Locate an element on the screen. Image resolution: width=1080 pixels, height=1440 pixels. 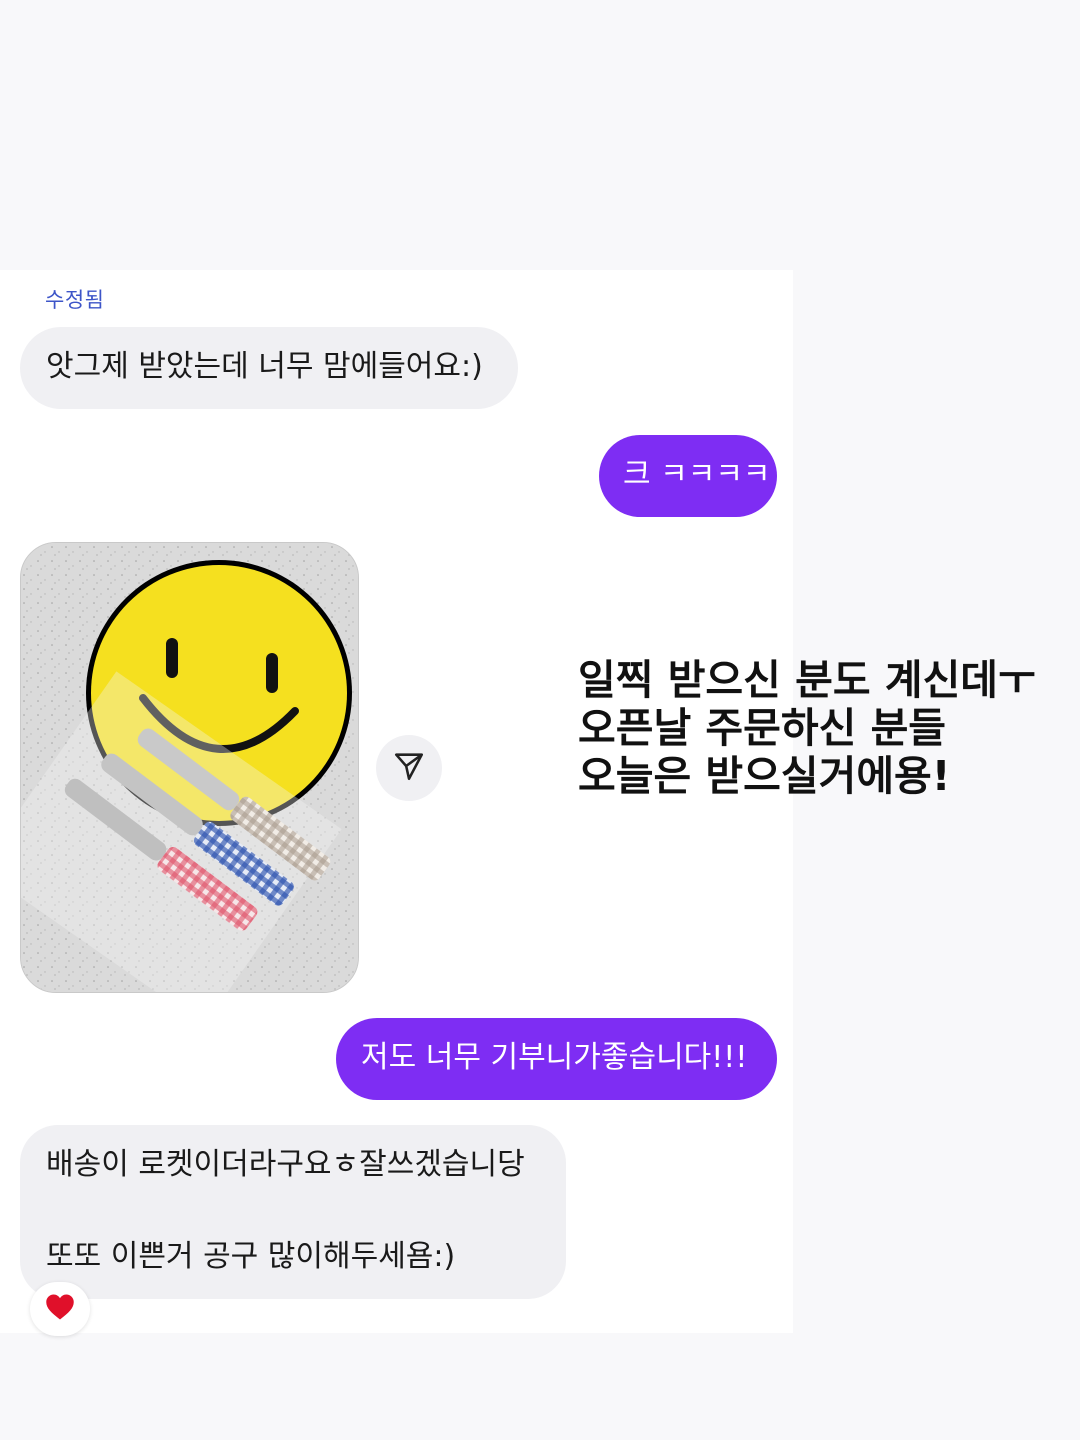
edited-label: 수정됨 is located at coordinates (75, 300).